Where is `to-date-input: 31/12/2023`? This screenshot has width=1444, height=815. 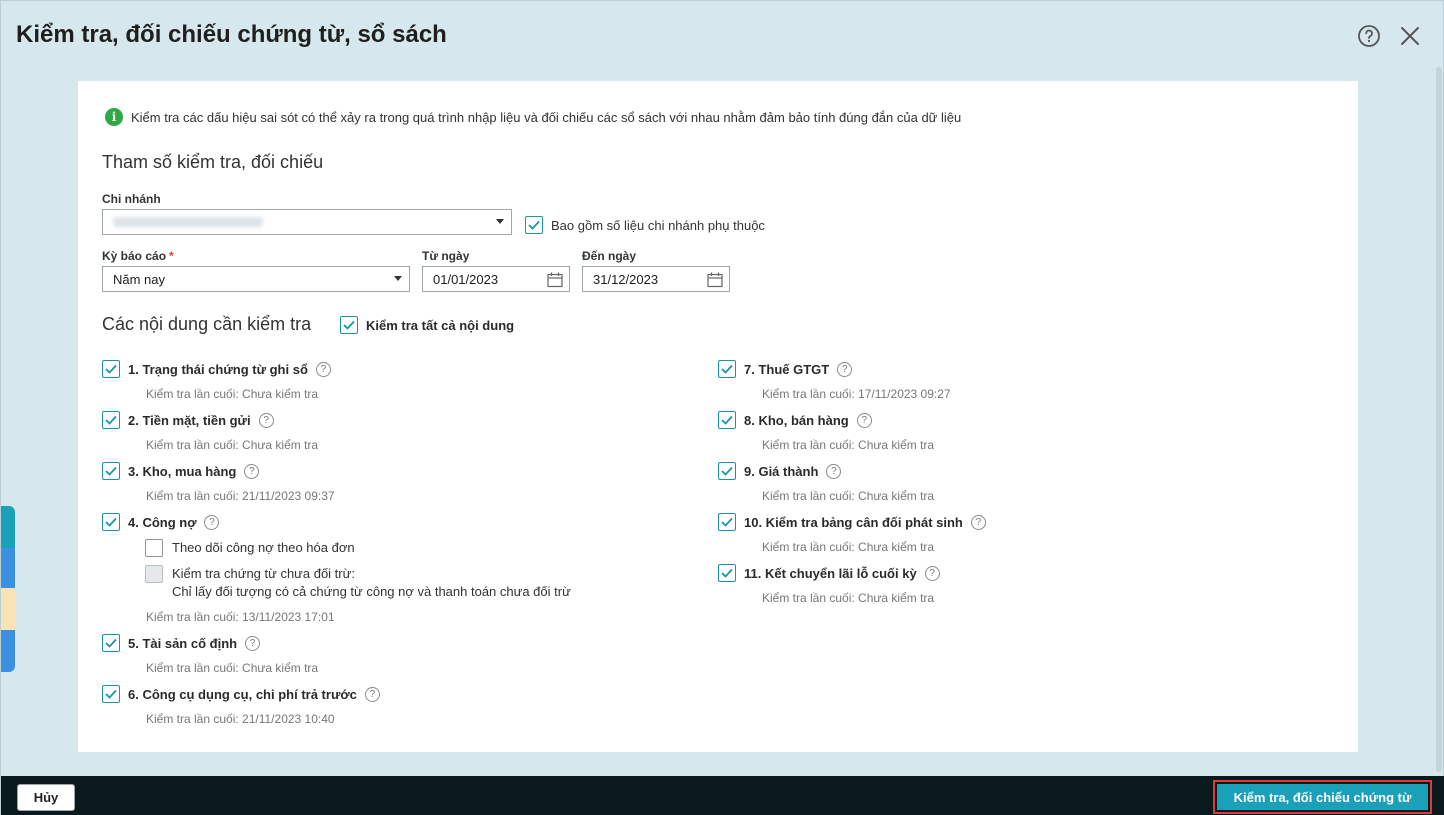
to-date-input: 31/12/2023 is located at coordinates (656, 279).